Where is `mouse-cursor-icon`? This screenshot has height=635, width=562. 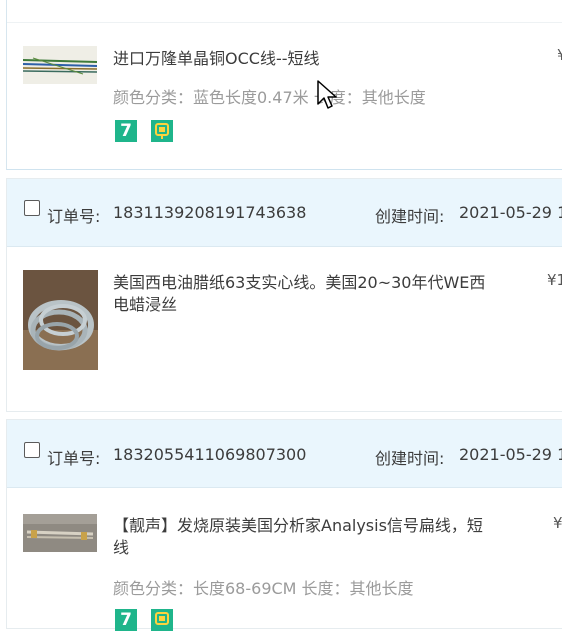 mouse-cursor-icon is located at coordinates (327, 97).